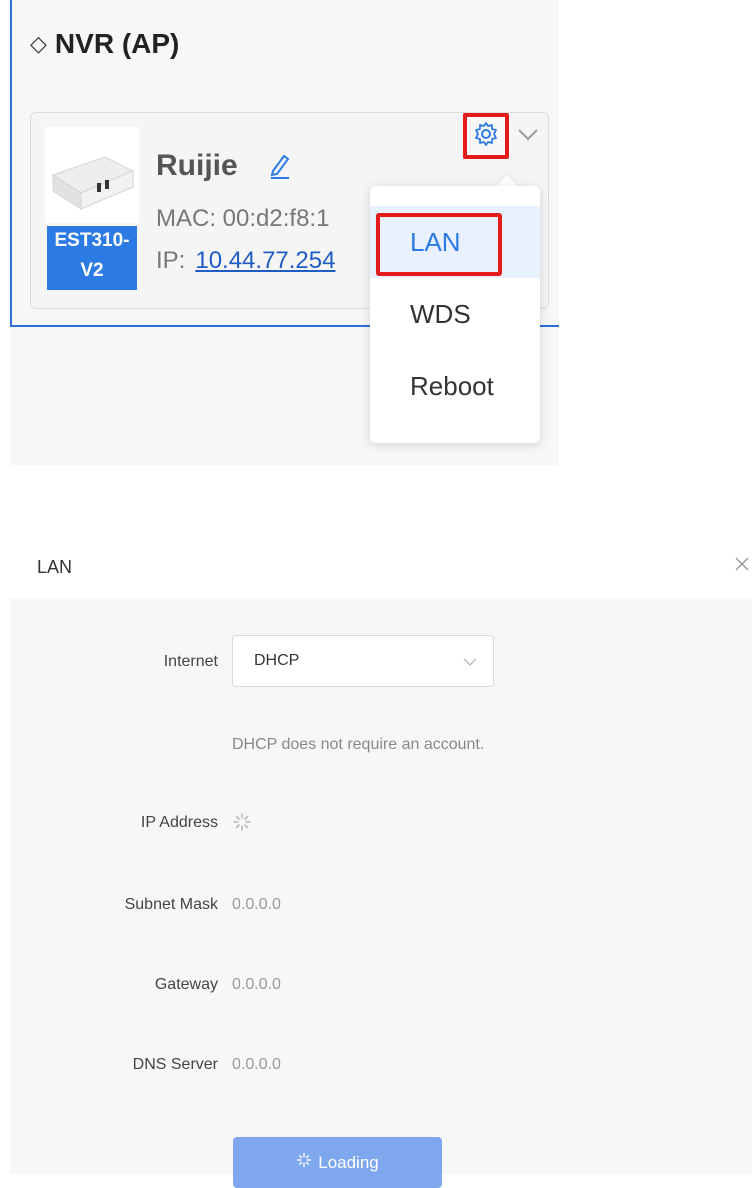 The image size is (752, 1188). Describe the element at coordinates (92, 175) in the screenshot. I see `device-image` at that location.